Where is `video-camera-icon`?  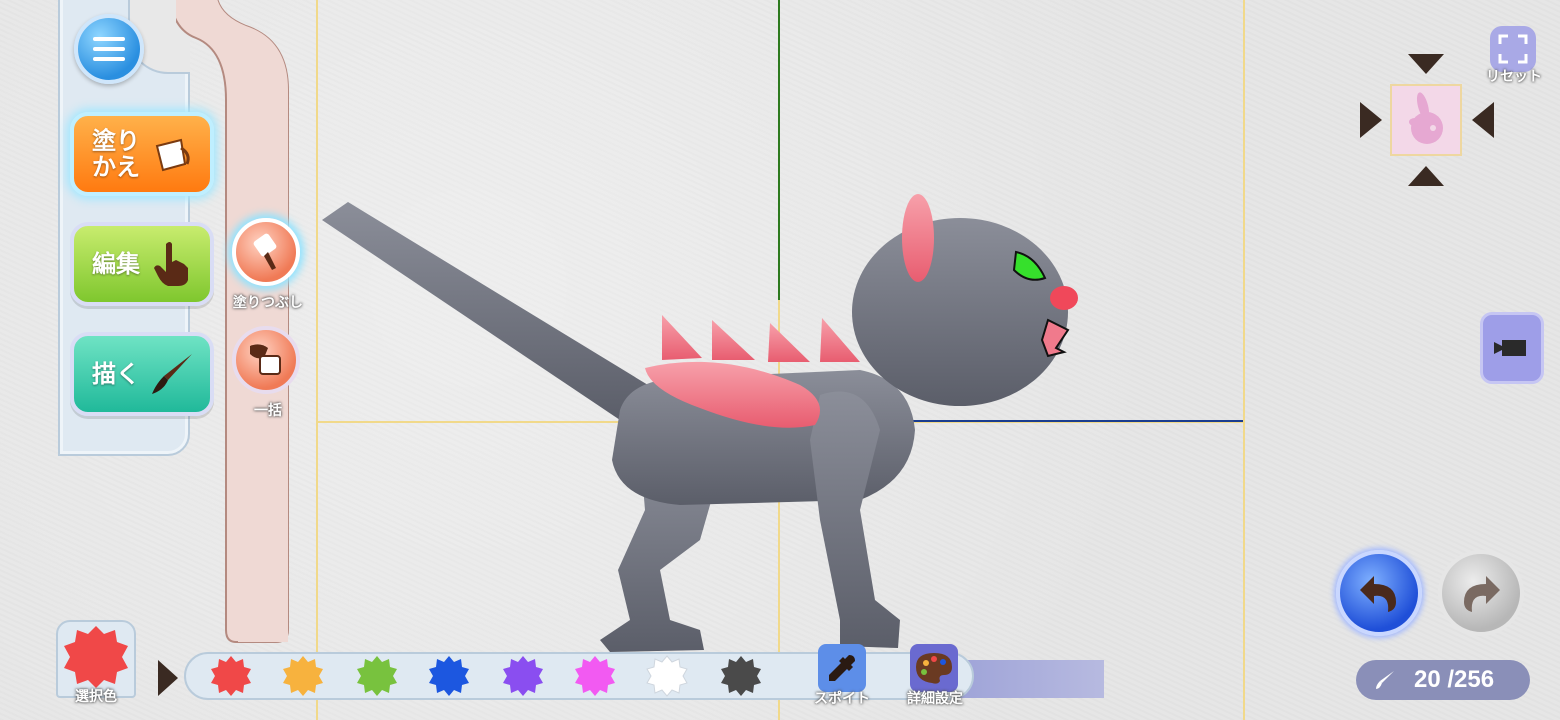
video-camera-icon is located at coordinates (1510, 348).